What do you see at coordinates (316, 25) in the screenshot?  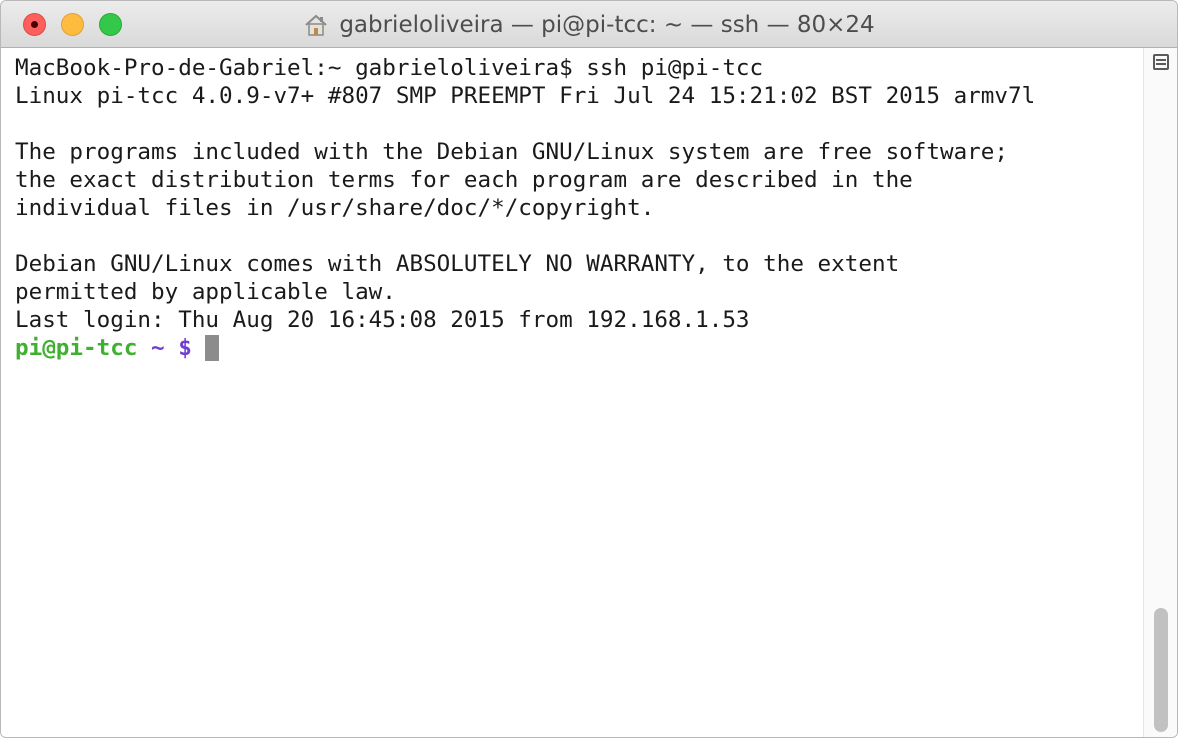 I see `home-icon` at bounding box center [316, 25].